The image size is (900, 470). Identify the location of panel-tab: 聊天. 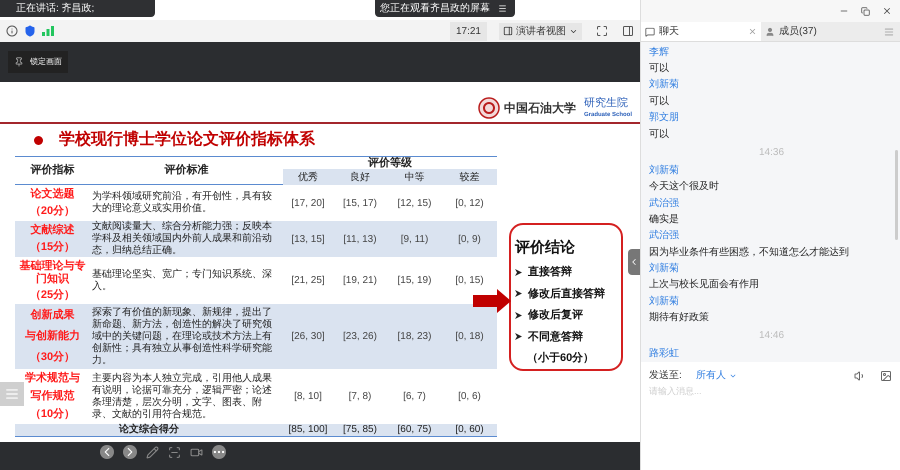
(701, 31).